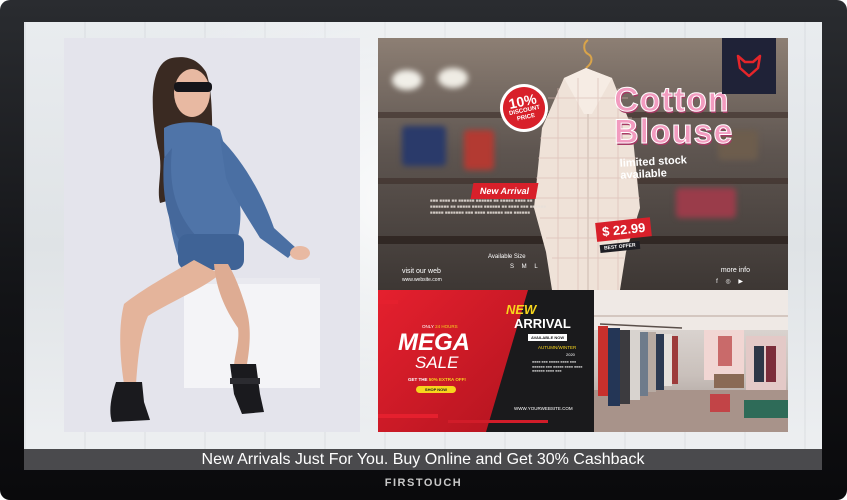 The height and width of the screenshot is (500, 847). What do you see at coordinates (542, 323) in the screenshot?
I see `arrival-title: ARRIVAL` at bounding box center [542, 323].